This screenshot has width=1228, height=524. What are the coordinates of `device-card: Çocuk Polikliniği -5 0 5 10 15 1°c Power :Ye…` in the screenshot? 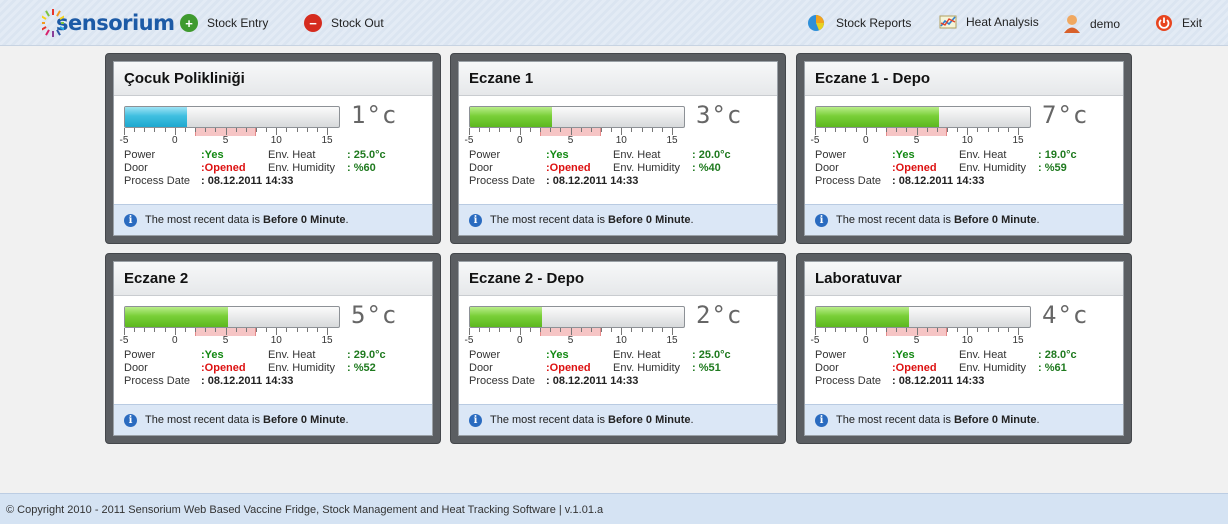 It's located at (273, 148).